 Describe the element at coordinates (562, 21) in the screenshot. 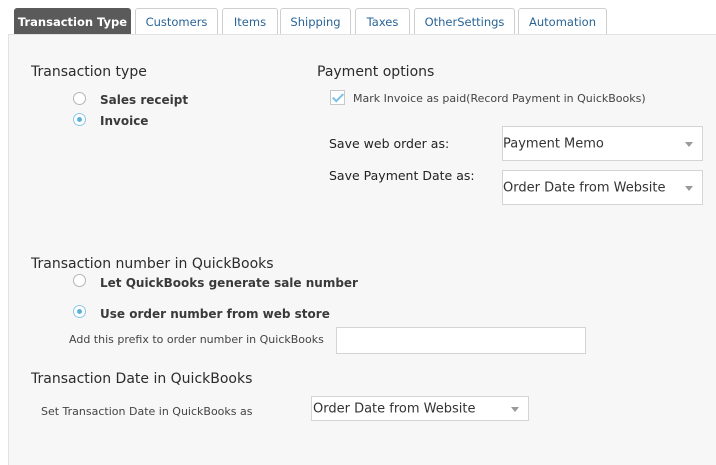

I see `tab-automation: Automation` at that location.